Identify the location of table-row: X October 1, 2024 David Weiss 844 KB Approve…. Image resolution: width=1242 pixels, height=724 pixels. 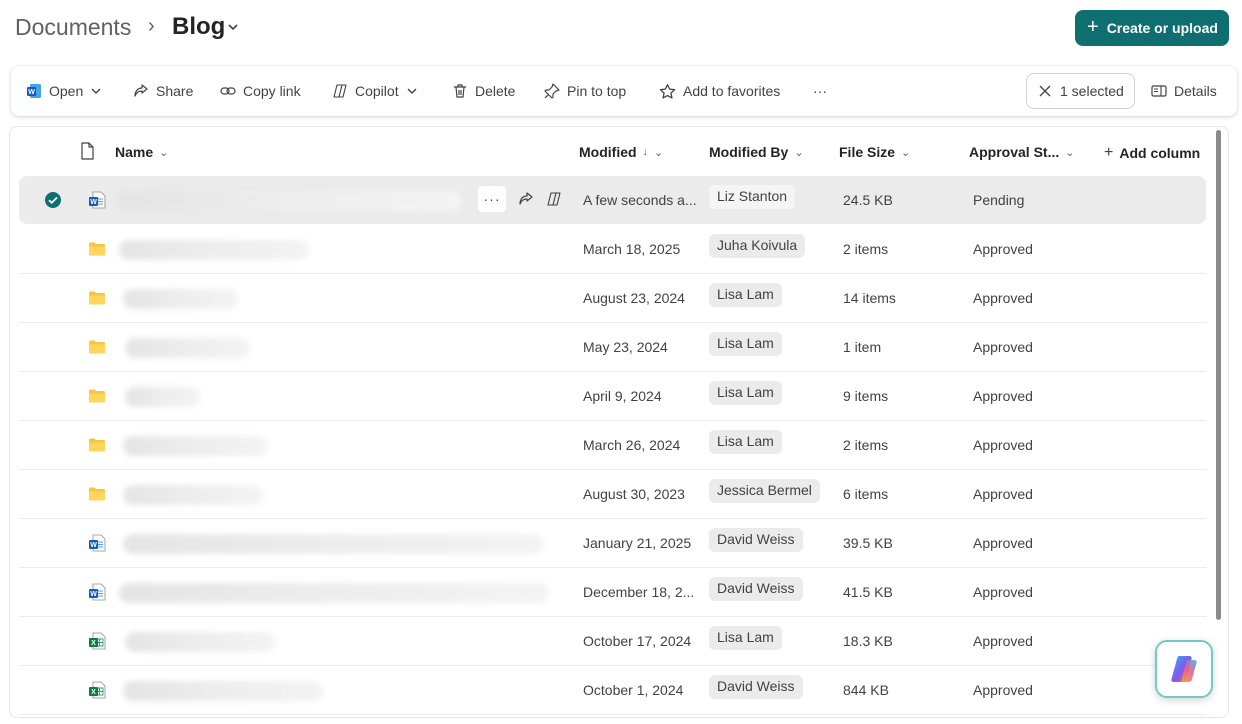
(612, 690).